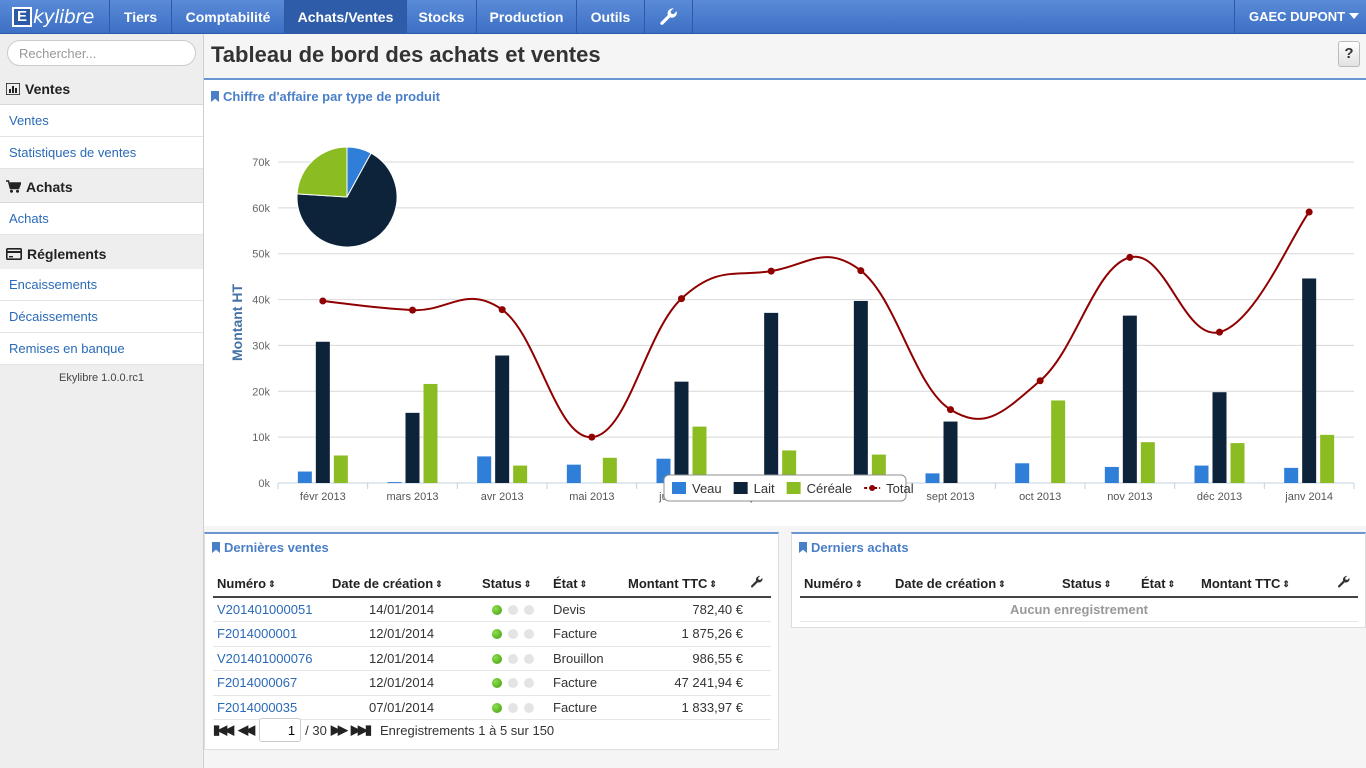 The height and width of the screenshot is (768, 1366). What do you see at coordinates (383, 583) in the screenshot?
I see `col-label: Date de création` at bounding box center [383, 583].